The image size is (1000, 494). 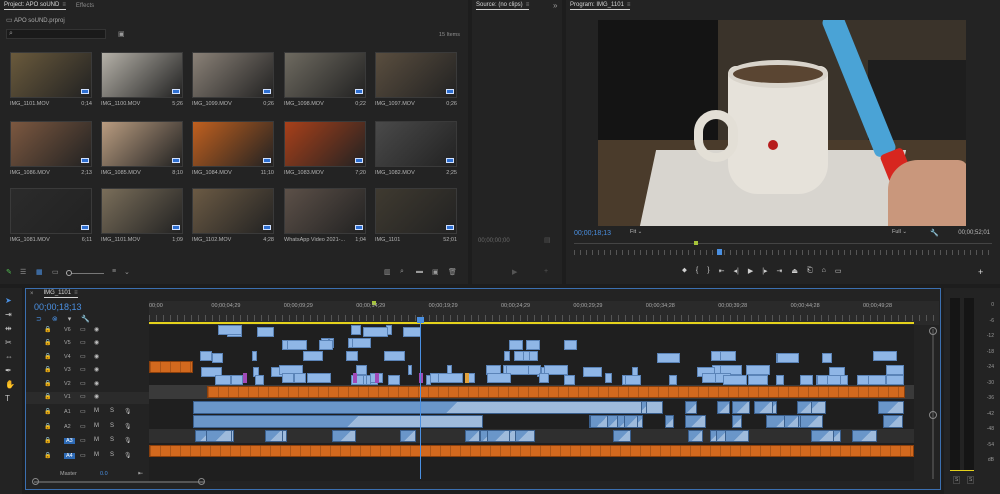 What do you see at coordinates (233, 149) in the screenshot?
I see `project-item: IMG_1084.MOV 11;10` at bounding box center [233, 149].